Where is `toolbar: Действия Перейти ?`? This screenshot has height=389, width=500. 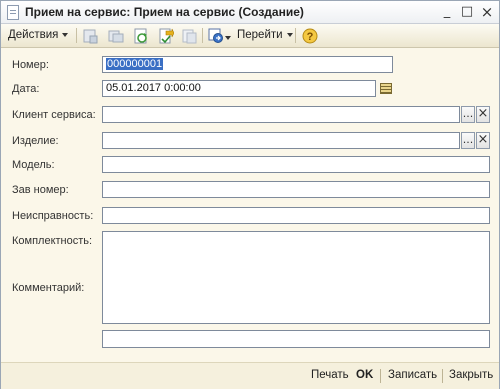
toolbar: Действия Перейти ? is located at coordinates (250, 36).